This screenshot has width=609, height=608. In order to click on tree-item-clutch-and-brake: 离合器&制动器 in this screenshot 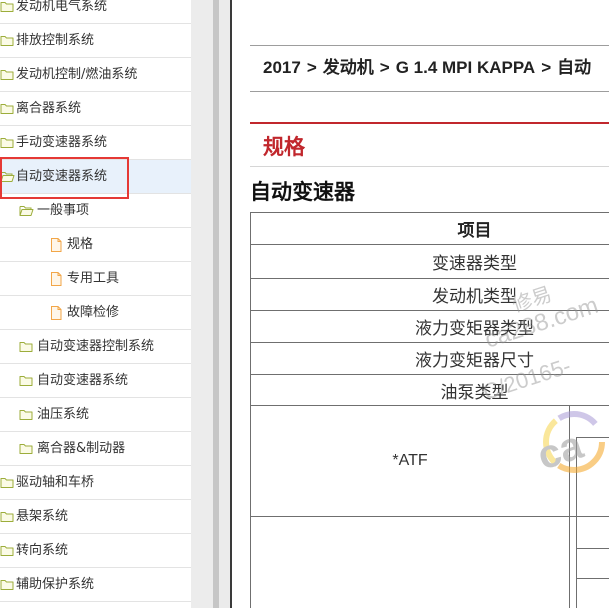, I will do `click(95, 449)`.